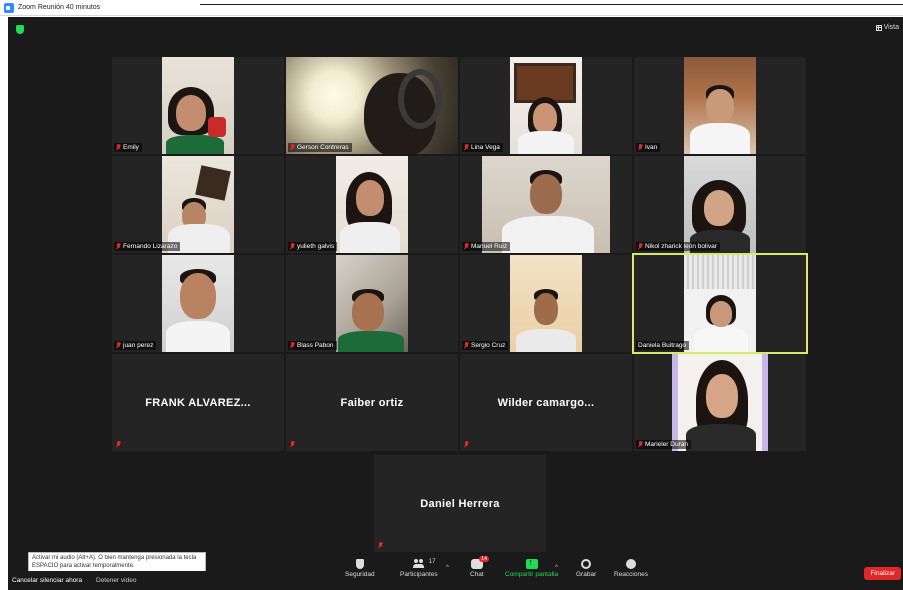 The height and width of the screenshot is (590, 903). What do you see at coordinates (720, 105) in the screenshot?
I see `participant-tile: Ivan` at bounding box center [720, 105].